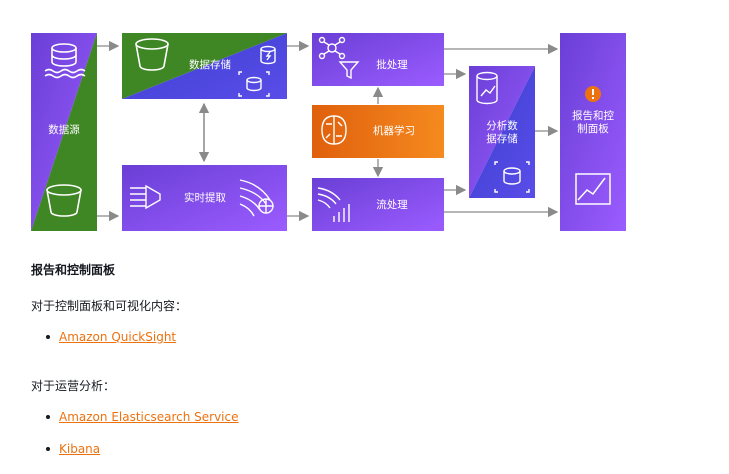  I want to click on ops-link-list: Amazon Elasticsearch Service Kibana, so click(135, 433).